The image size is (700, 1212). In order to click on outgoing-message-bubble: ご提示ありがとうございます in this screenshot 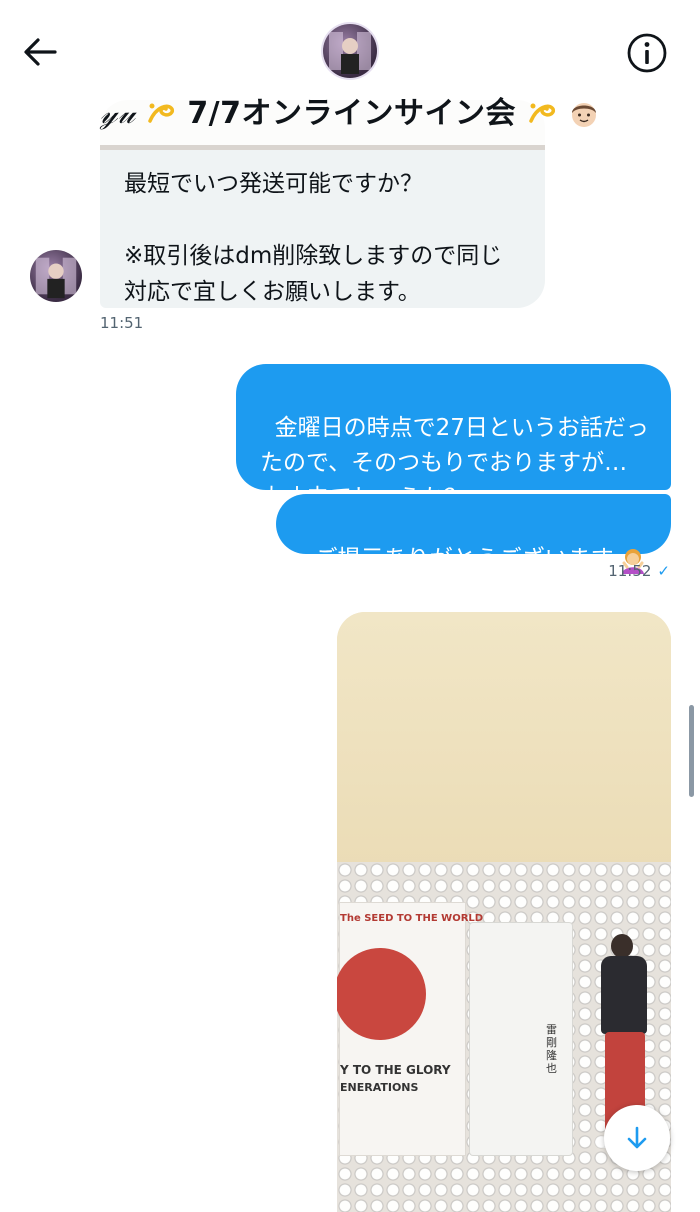, I will do `click(473, 534)`.